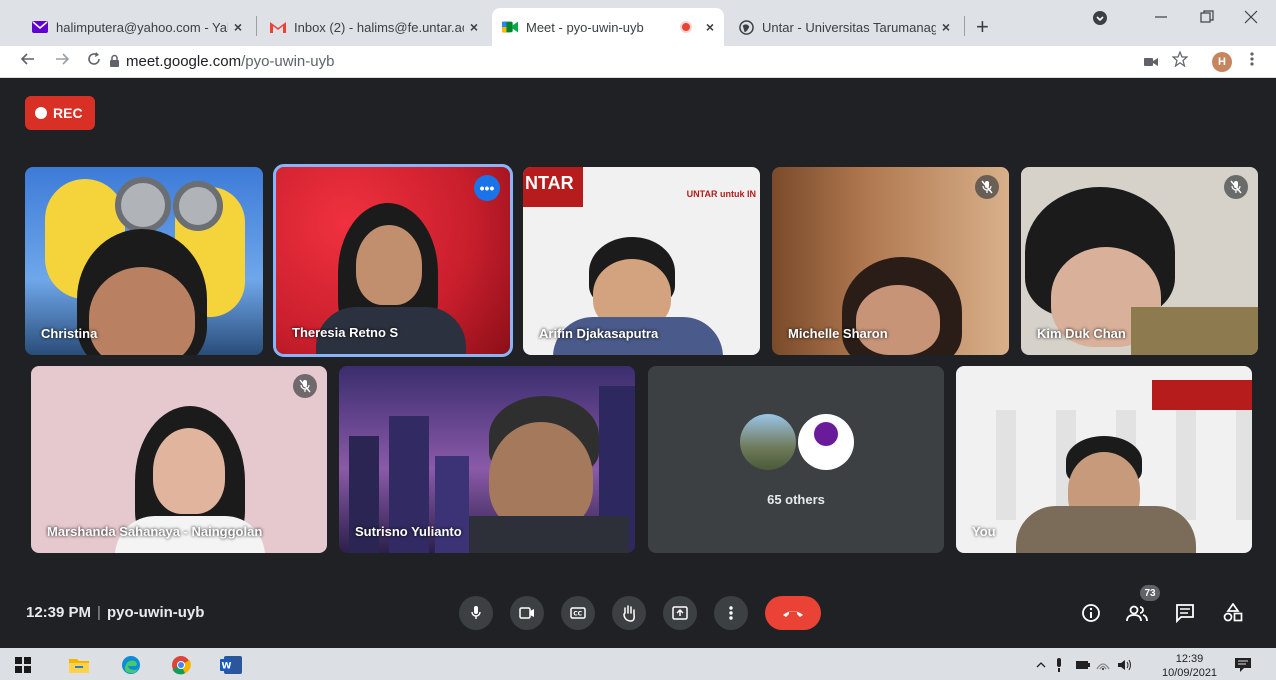 This screenshot has height=680, width=1276. What do you see at coordinates (608, 27) in the screenshot?
I see `tab-meet: Meet - pyo-uwin-uyb ×` at bounding box center [608, 27].